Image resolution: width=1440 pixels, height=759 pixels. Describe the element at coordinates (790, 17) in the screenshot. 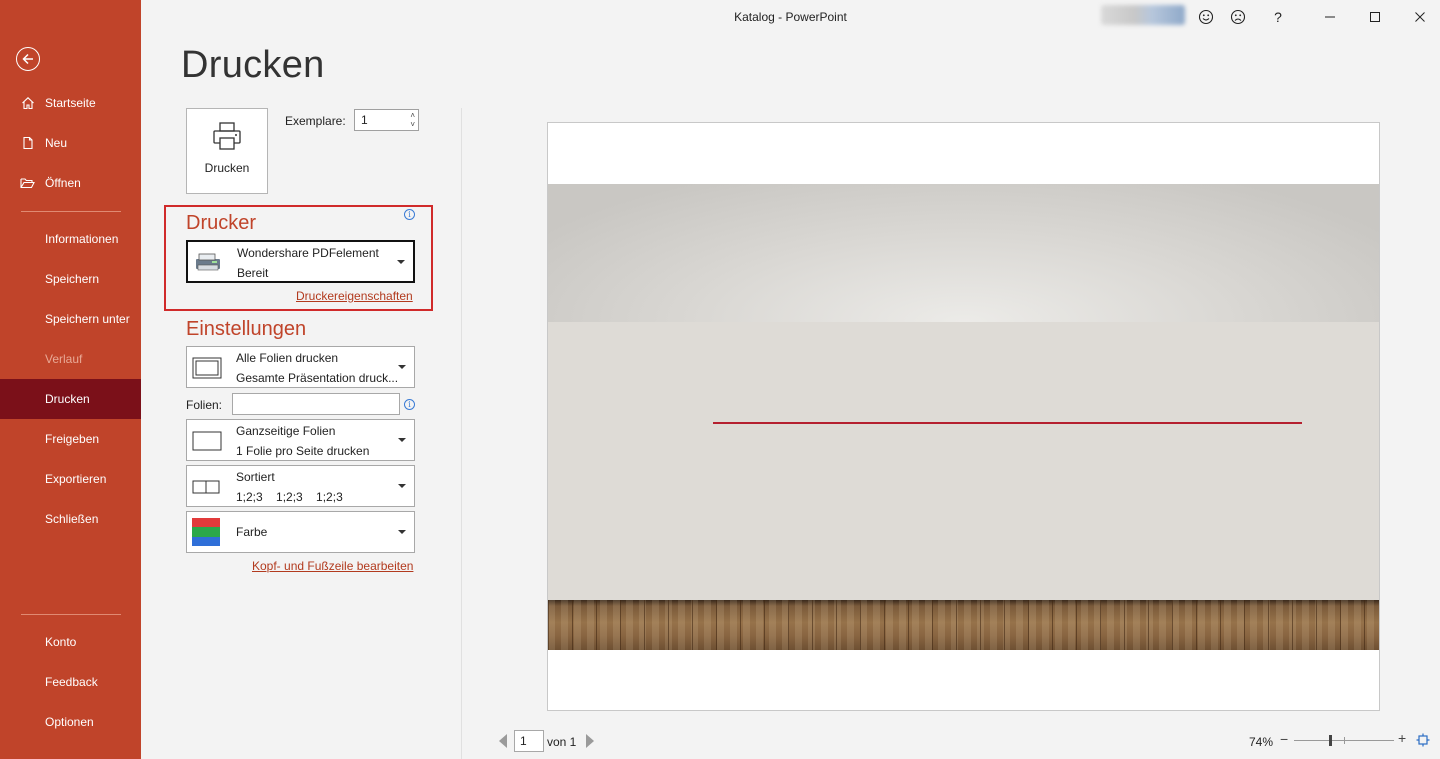

I see `title-bar: Katalog - PowerPoint ?` at that location.